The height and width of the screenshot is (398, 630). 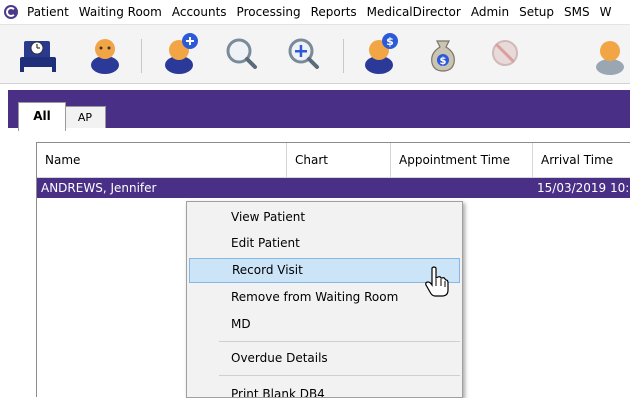 What do you see at coordinates (462, 160) in the screenshot?
I see `column-header-appointment-time: Appointment Time` at bounding box center [462, 160].